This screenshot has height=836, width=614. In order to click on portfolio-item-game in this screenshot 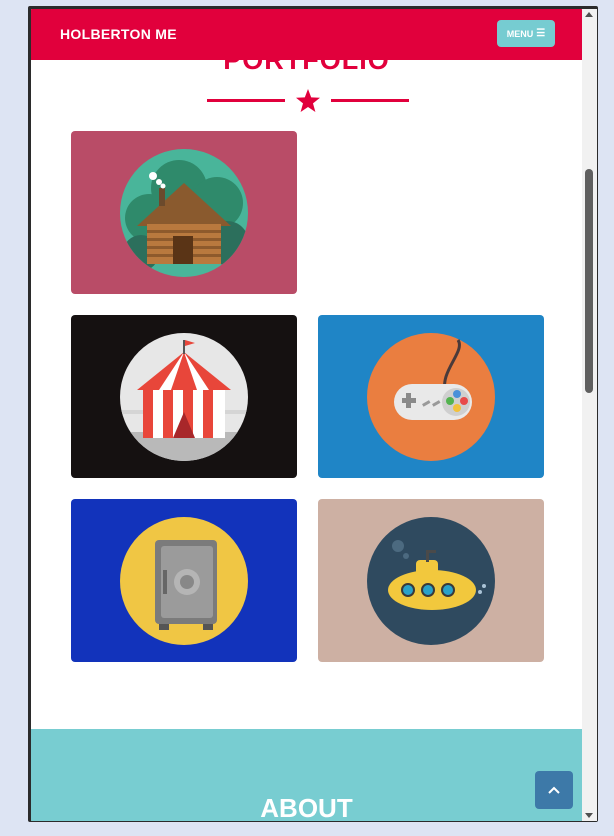, I will do `click(431, 396)`.